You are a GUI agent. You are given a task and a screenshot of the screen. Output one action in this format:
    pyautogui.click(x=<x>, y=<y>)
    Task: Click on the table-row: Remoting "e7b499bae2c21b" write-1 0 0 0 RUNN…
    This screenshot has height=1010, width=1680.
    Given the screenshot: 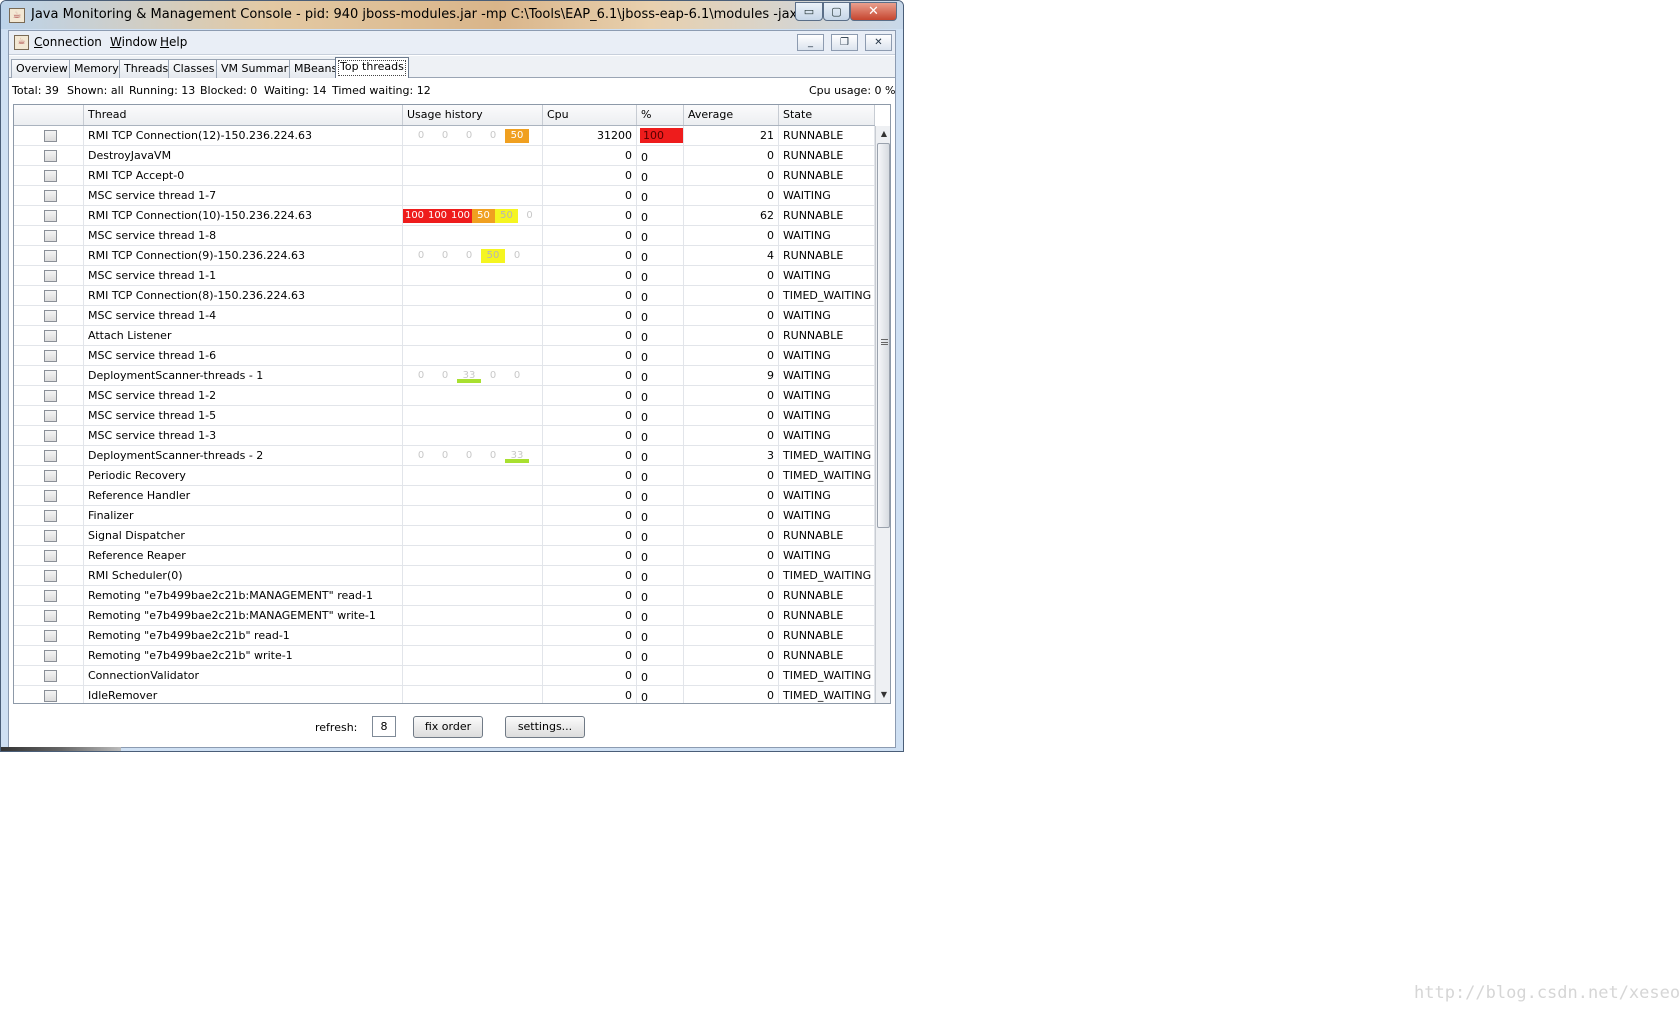 What is the action you would take?
    pyautogui.click(x=444, y=656)
    